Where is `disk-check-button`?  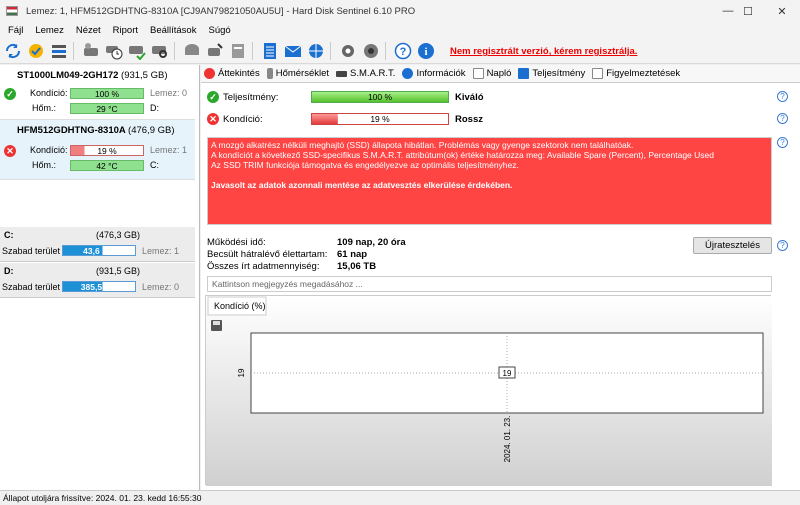
disk-check-button is located at coordinates (137, 51).